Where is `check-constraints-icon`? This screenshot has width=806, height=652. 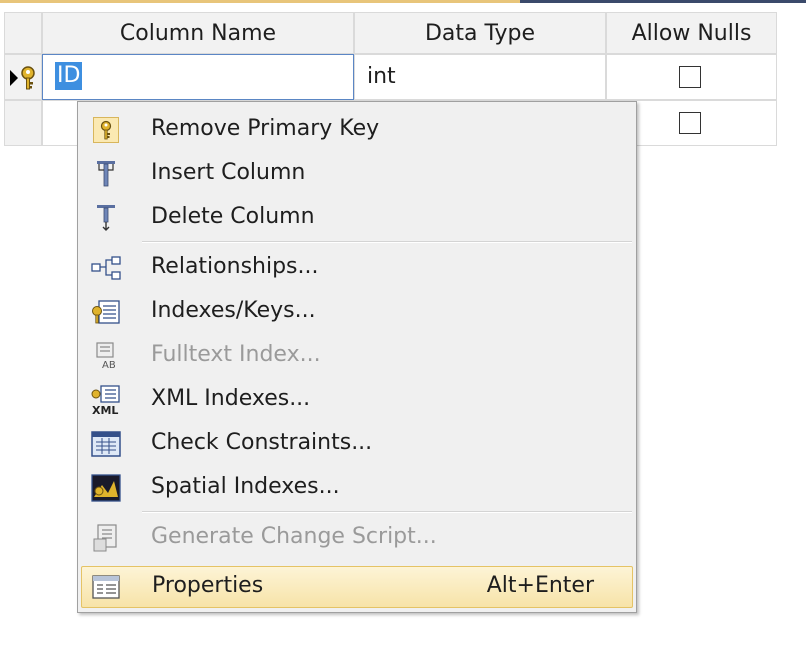
check-constraints-icon is located at coordinates (106, 444).